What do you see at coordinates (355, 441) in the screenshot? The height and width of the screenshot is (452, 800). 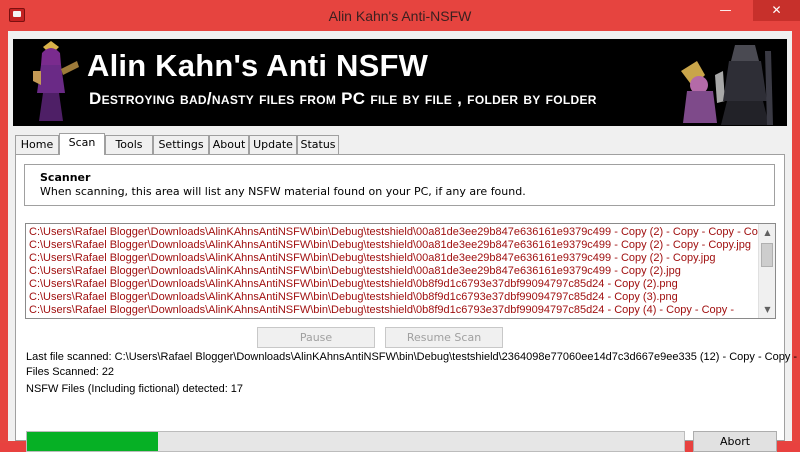 I see `scan-progress-bar` at bounding box center [355, 441].